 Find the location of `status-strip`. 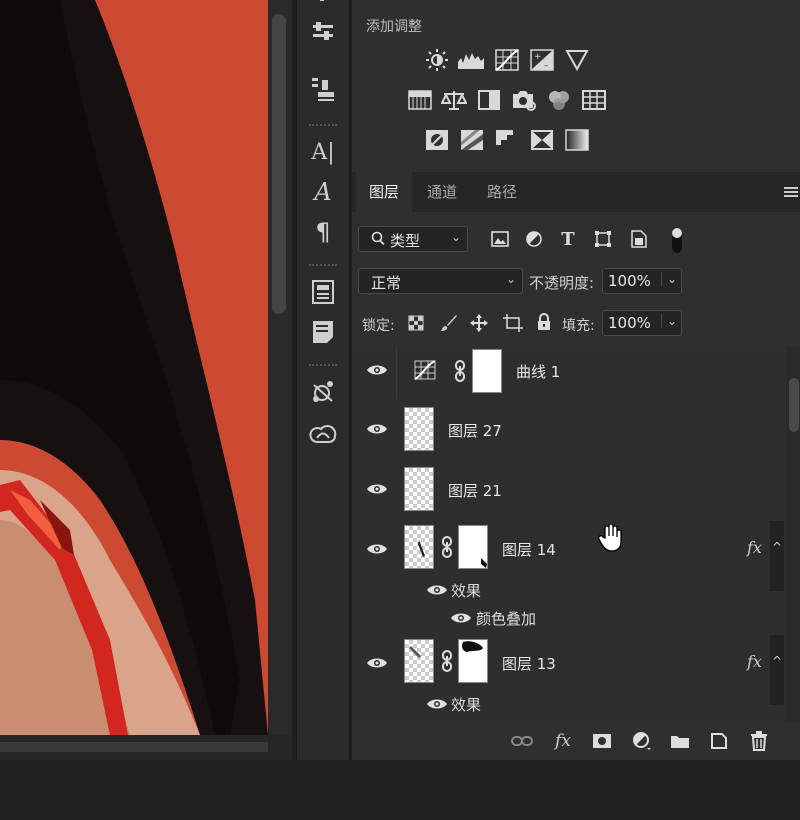

status-strip is located at coordinates (400, 790).